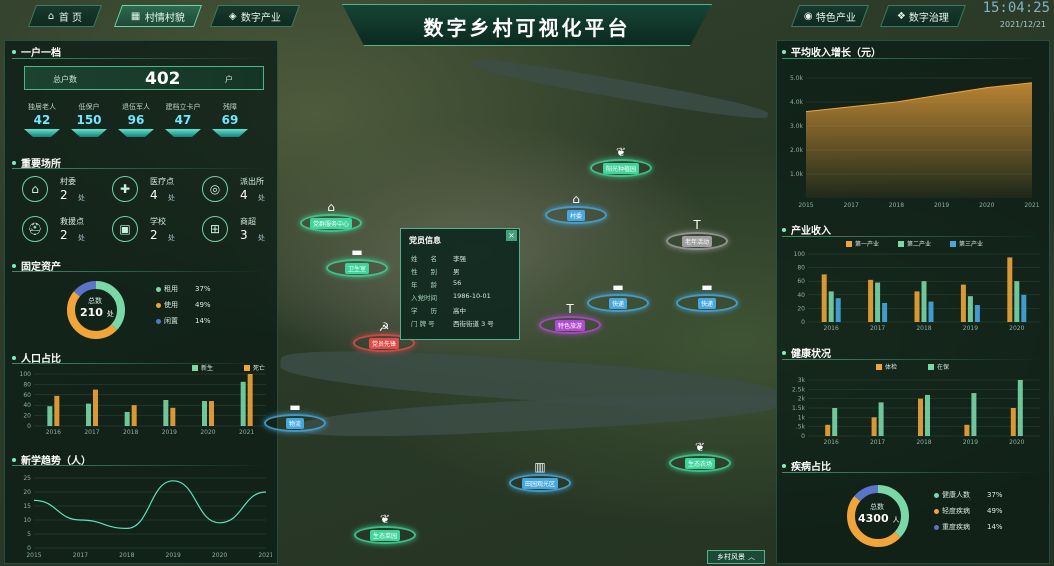 The height and width of the screenshot is (566, 1054). I want to click on y-tick-label: .5k, so click(801, 427).